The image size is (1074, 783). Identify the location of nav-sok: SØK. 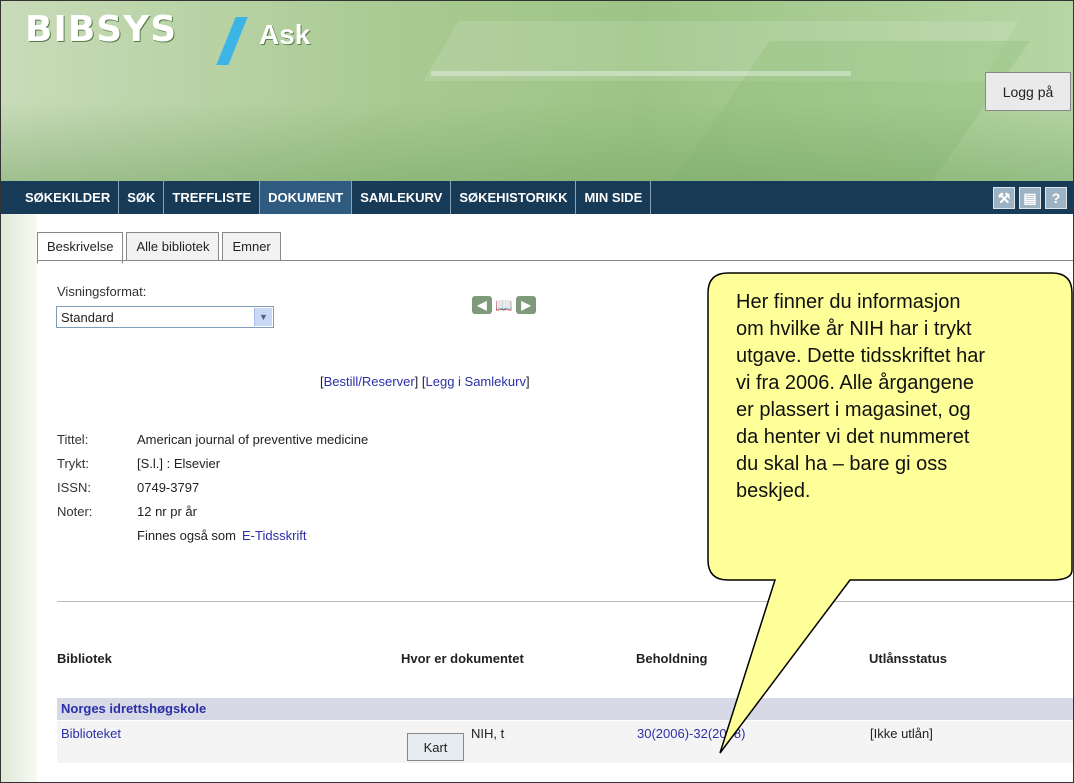
(142, 197).